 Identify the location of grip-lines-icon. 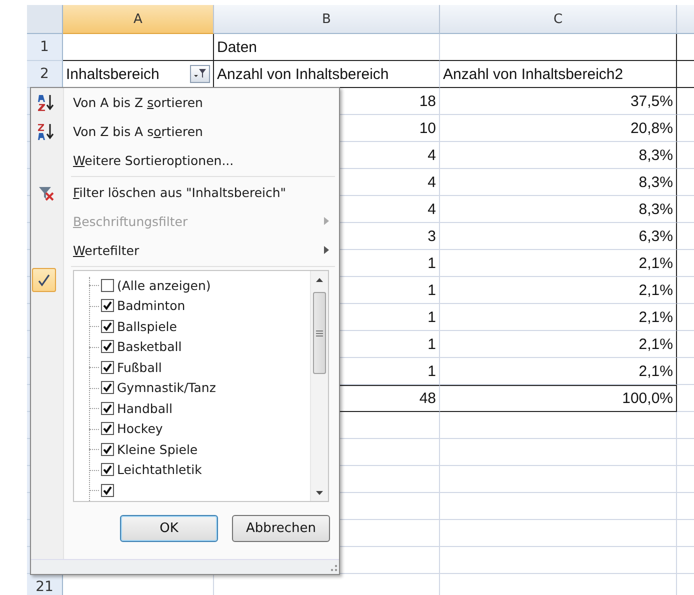
(319, 333).